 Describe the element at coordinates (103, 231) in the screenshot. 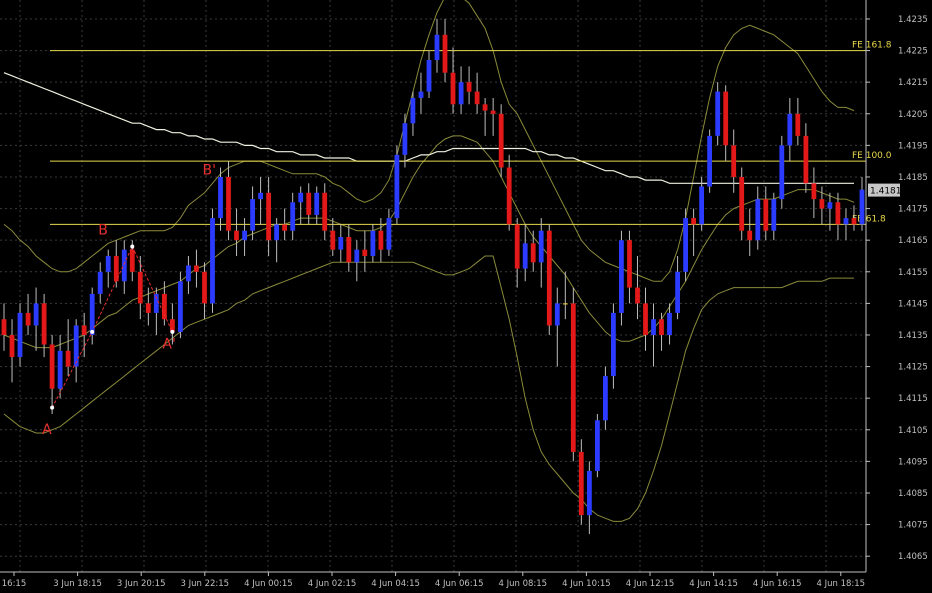

I see `wave-label: B` at that location.